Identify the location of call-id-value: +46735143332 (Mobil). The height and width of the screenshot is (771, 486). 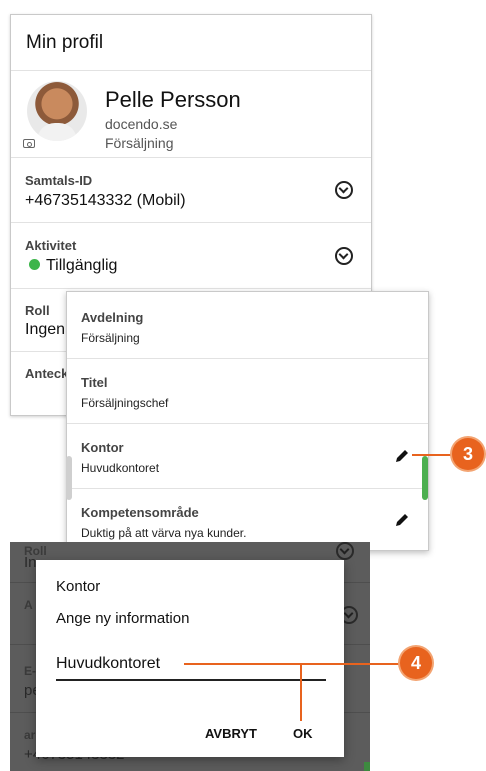
(105, 200).